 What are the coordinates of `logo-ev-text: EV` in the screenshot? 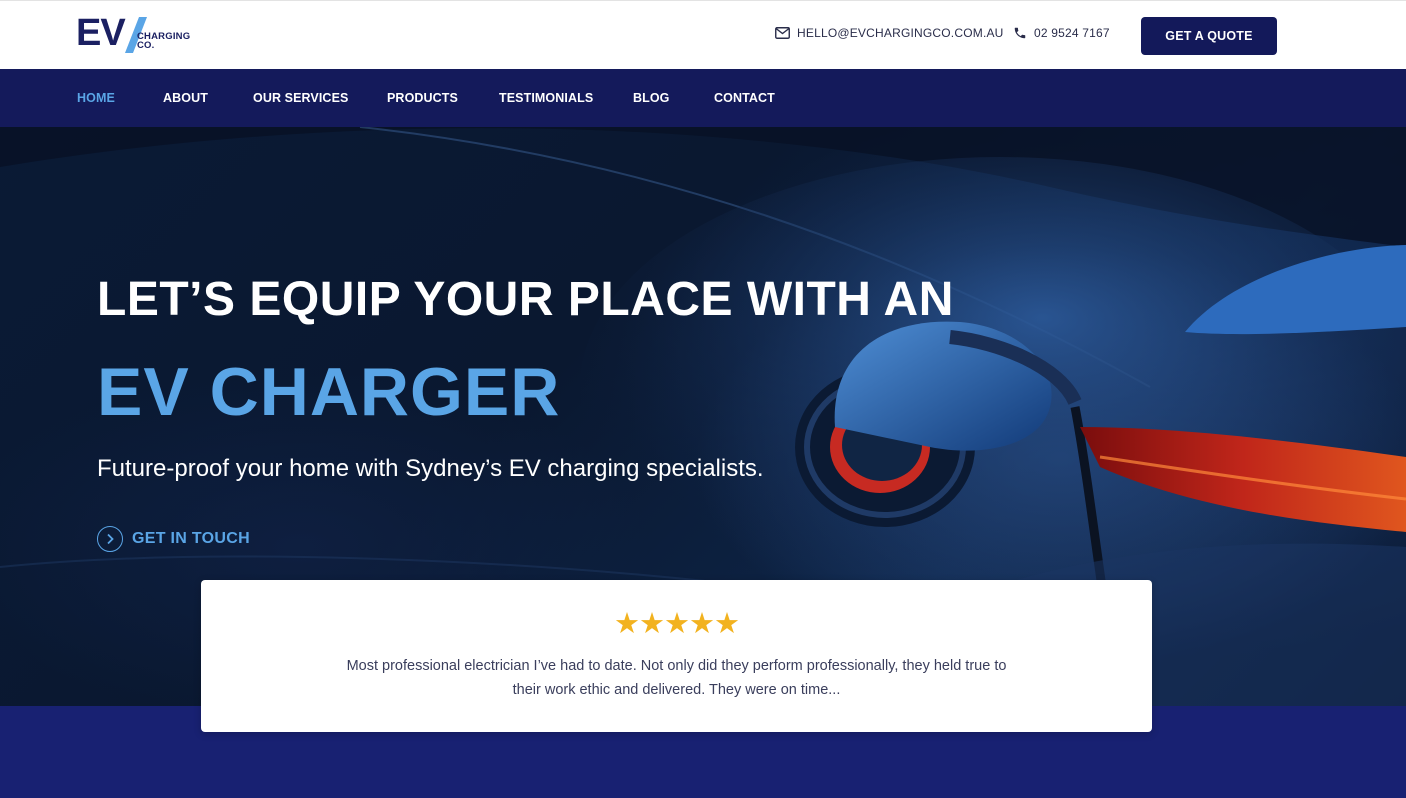 It's located at (101, 33).